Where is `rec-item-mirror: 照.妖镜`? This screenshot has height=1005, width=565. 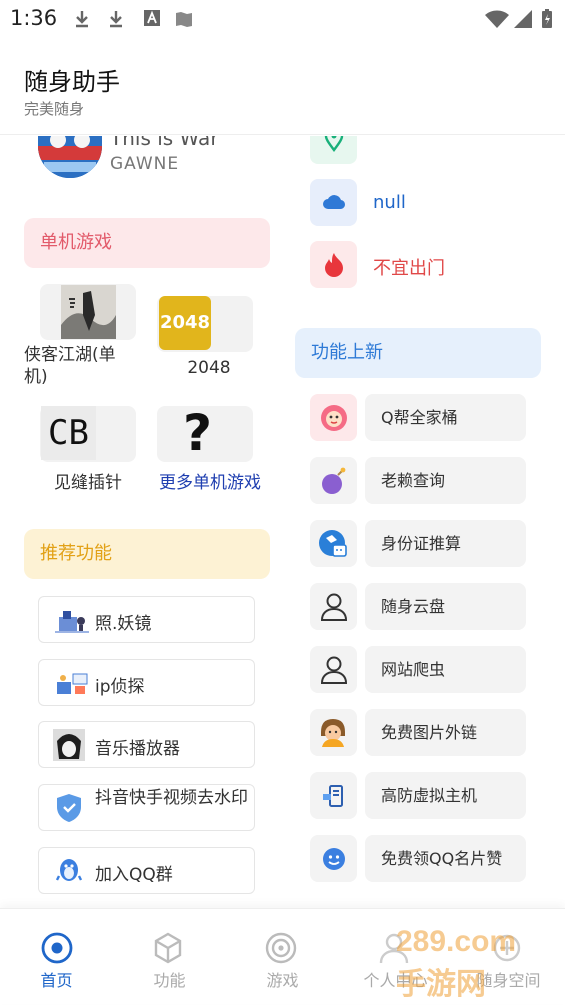 rec-item-mirror: 照.妖镜 is located at coordinates (146, 619).